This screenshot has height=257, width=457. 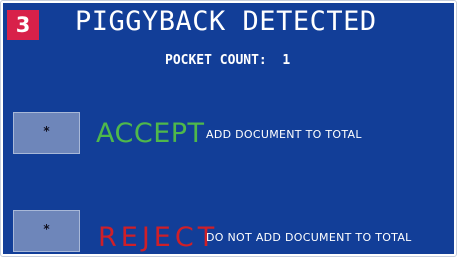 What do you see at coordinates (46, 133) in the screenshot?
I see `accept-button: *` at bounding box center [46, 133].